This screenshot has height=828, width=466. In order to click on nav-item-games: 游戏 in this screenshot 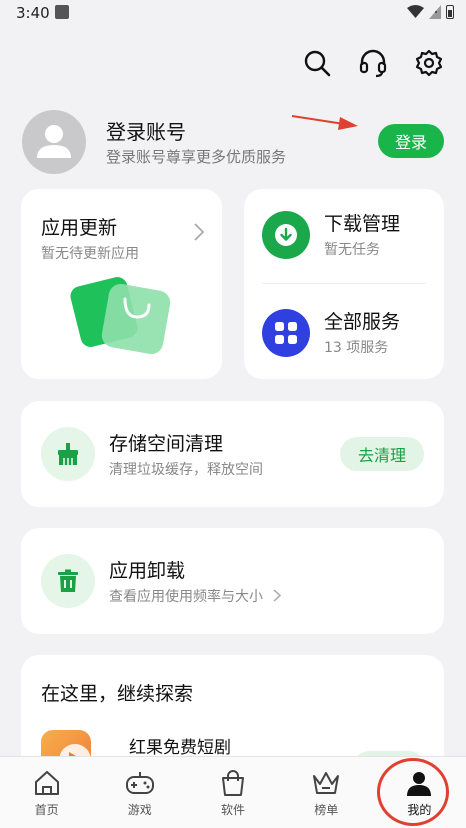, I will do `click(139, 792)`.